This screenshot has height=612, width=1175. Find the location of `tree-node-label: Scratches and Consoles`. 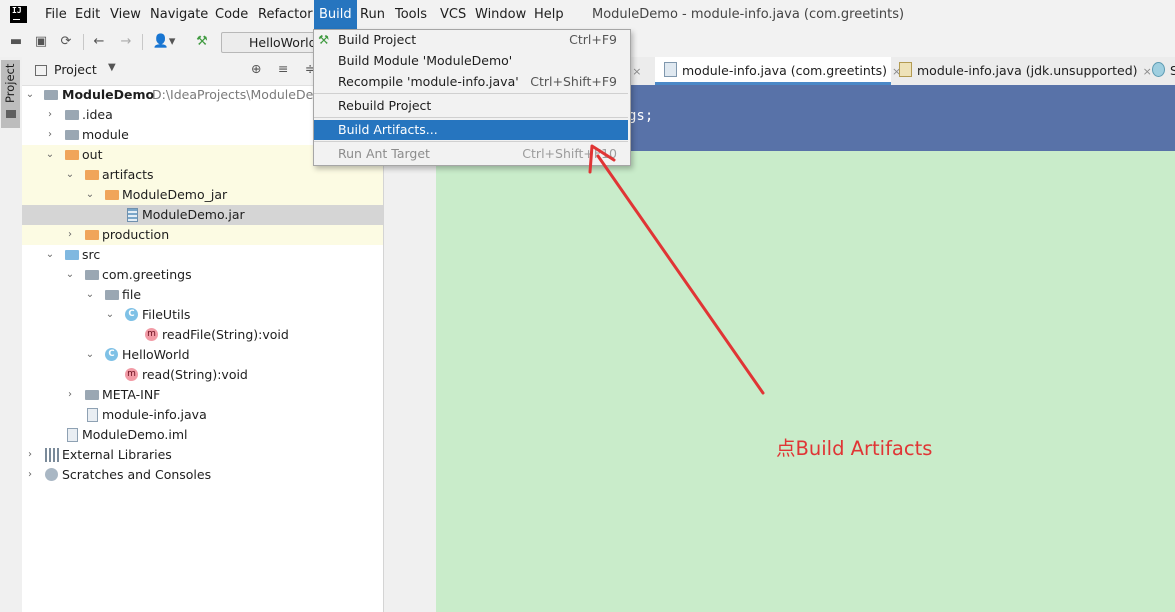

tree-node-label: Scratches and Consoles is located at coordinates (137, 474).